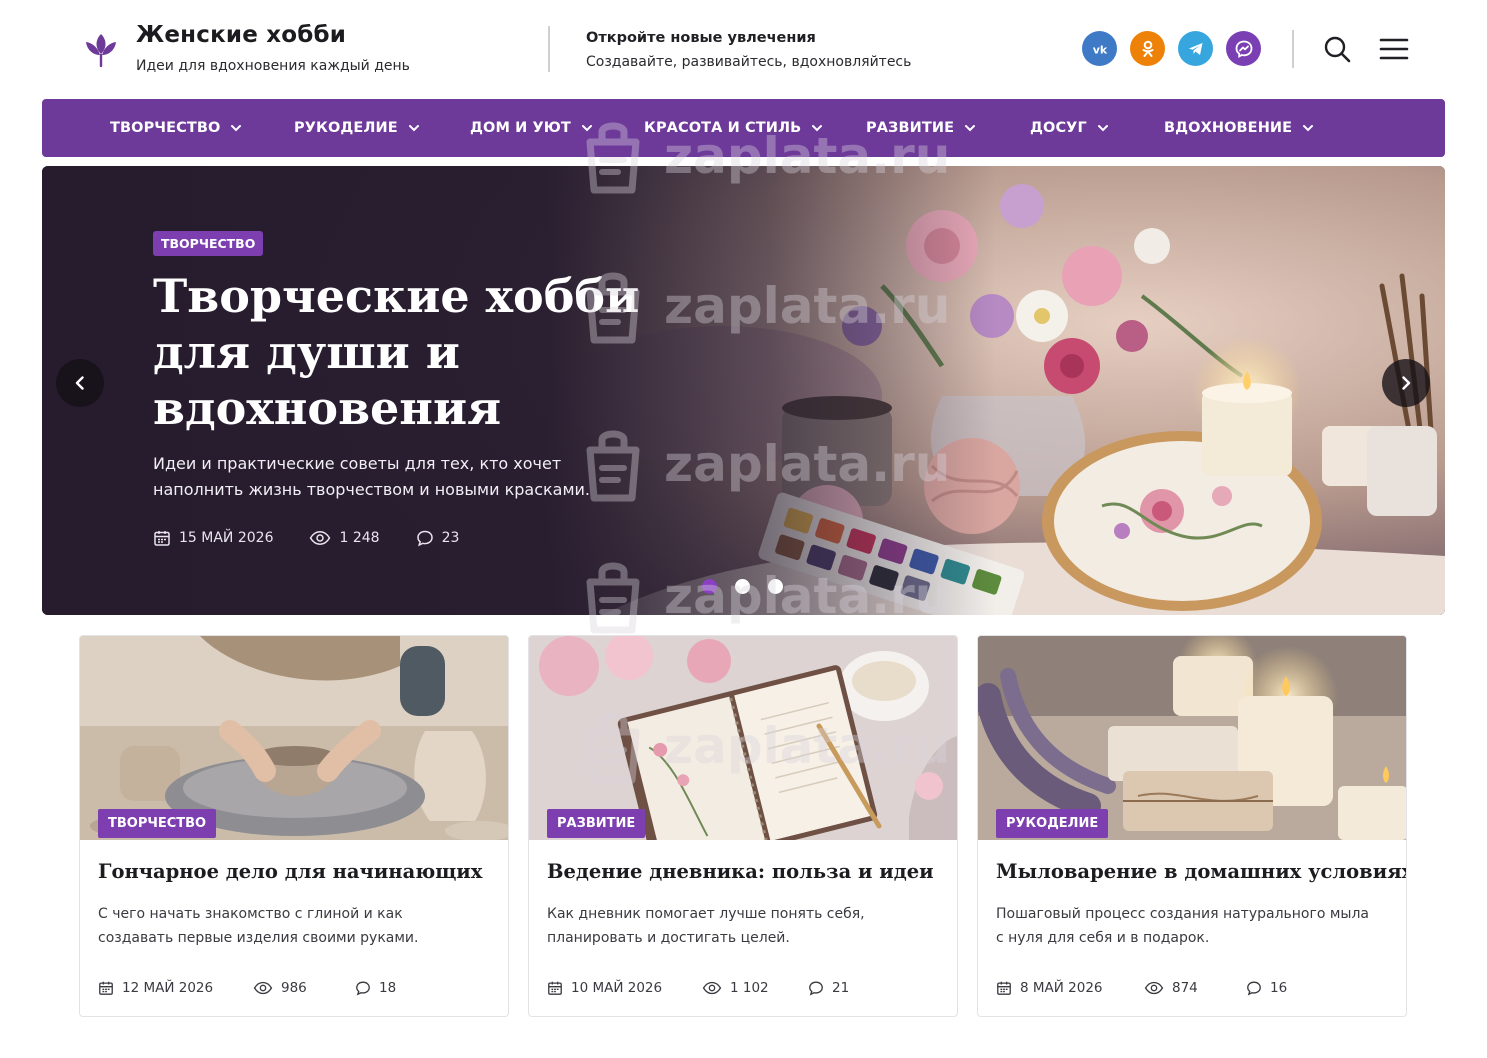  What do you see at coordinates (375, 988) in the screenshot?
I see `card-comments: 18` at bounding box center [375, 988].